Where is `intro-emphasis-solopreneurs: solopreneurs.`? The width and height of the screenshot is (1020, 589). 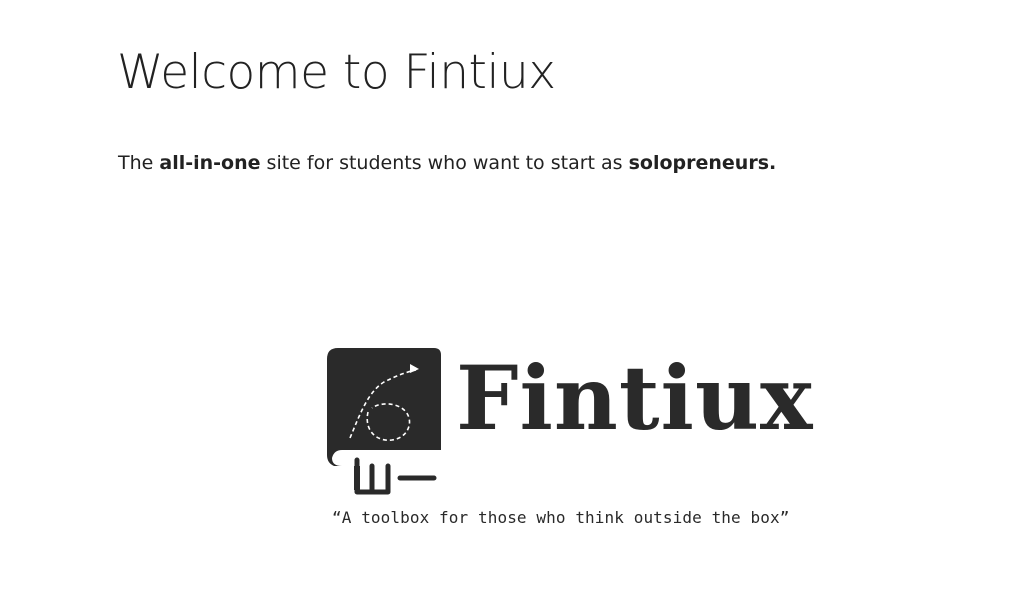
intro-emphasis-solopreneurs: solopreneurs. is located at coordinates (702, 163).